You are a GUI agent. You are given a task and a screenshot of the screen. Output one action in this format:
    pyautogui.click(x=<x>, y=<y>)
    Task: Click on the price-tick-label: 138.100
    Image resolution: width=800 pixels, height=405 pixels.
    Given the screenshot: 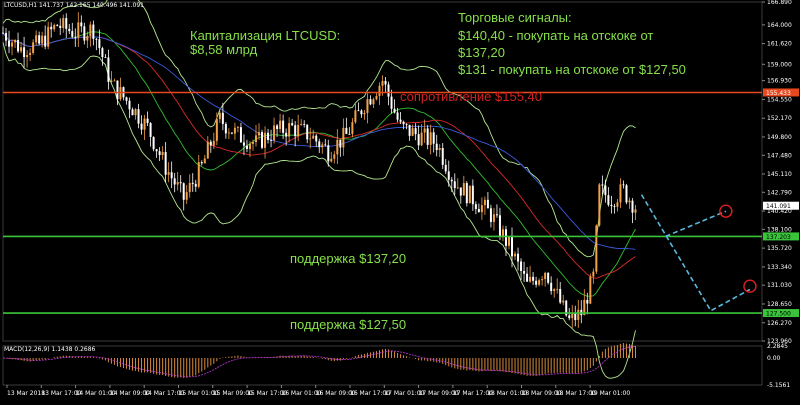 What is the action you would take?
    pyautogui.click(x=779, y=229)
    